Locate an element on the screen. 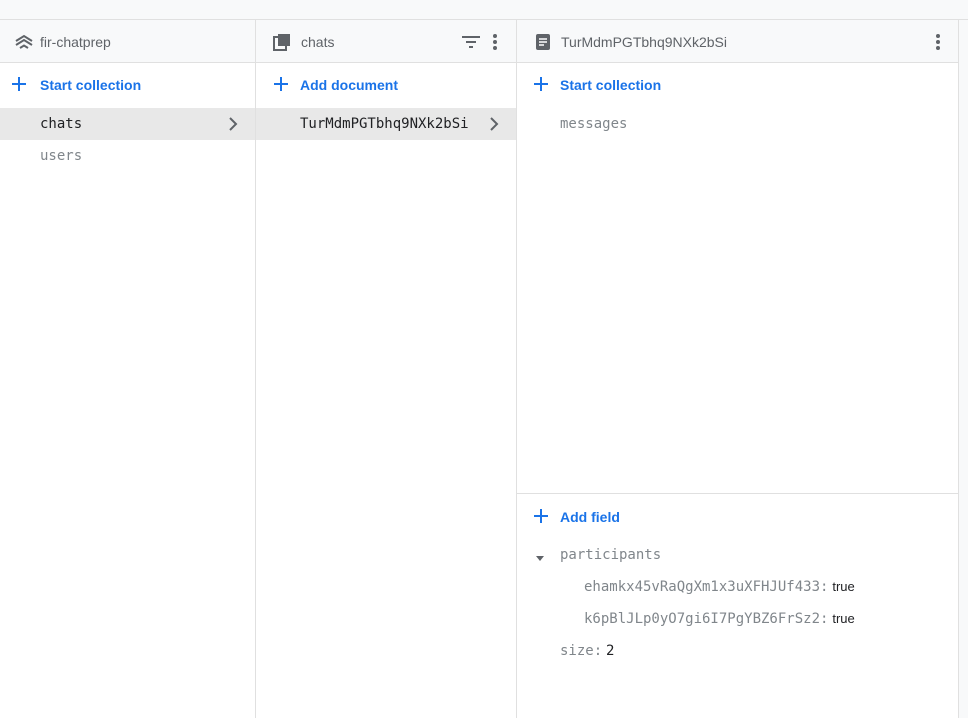 This screenshot has height=718, width=968. subcollection-item-label: messages is located at coordinates (594, 124).